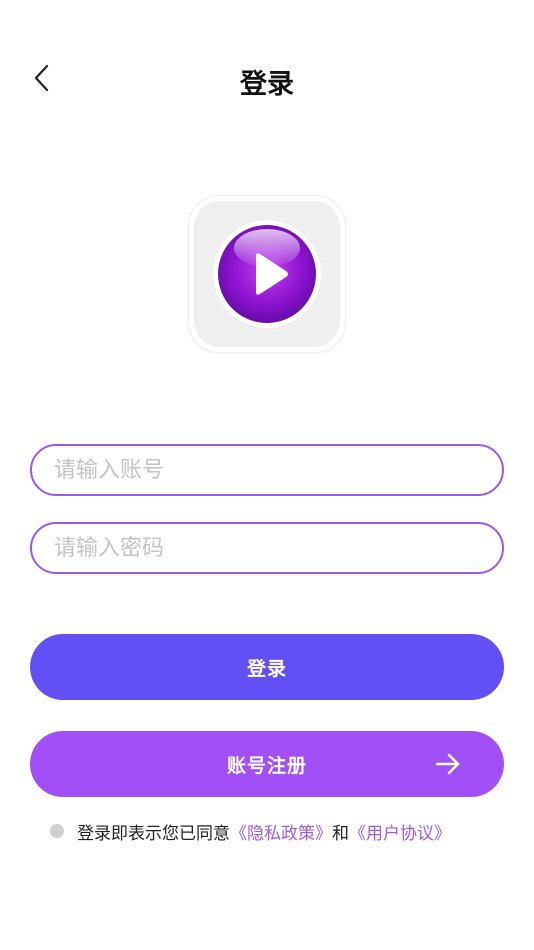 Image resolution: width=534 pixels, height=950 pixels. Describe the element at coordinates (57, 831) in the screenshot. I see `agreement-checkbox` at that location.